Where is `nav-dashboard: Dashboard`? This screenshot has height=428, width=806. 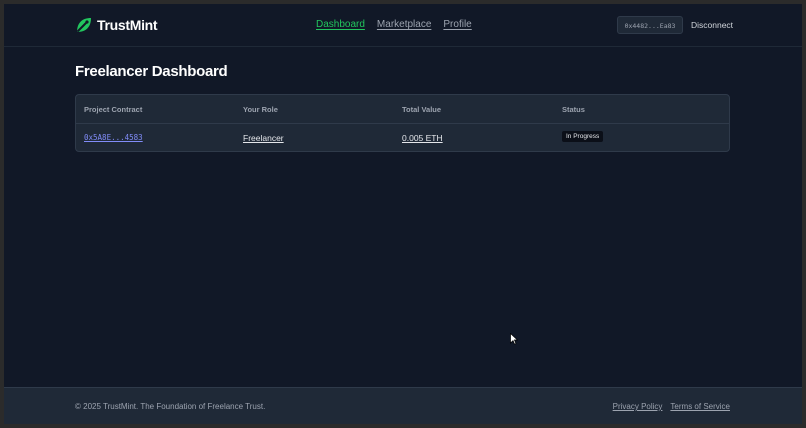
nav-dashboard: Dashboard is located at coordinates (340, 24).